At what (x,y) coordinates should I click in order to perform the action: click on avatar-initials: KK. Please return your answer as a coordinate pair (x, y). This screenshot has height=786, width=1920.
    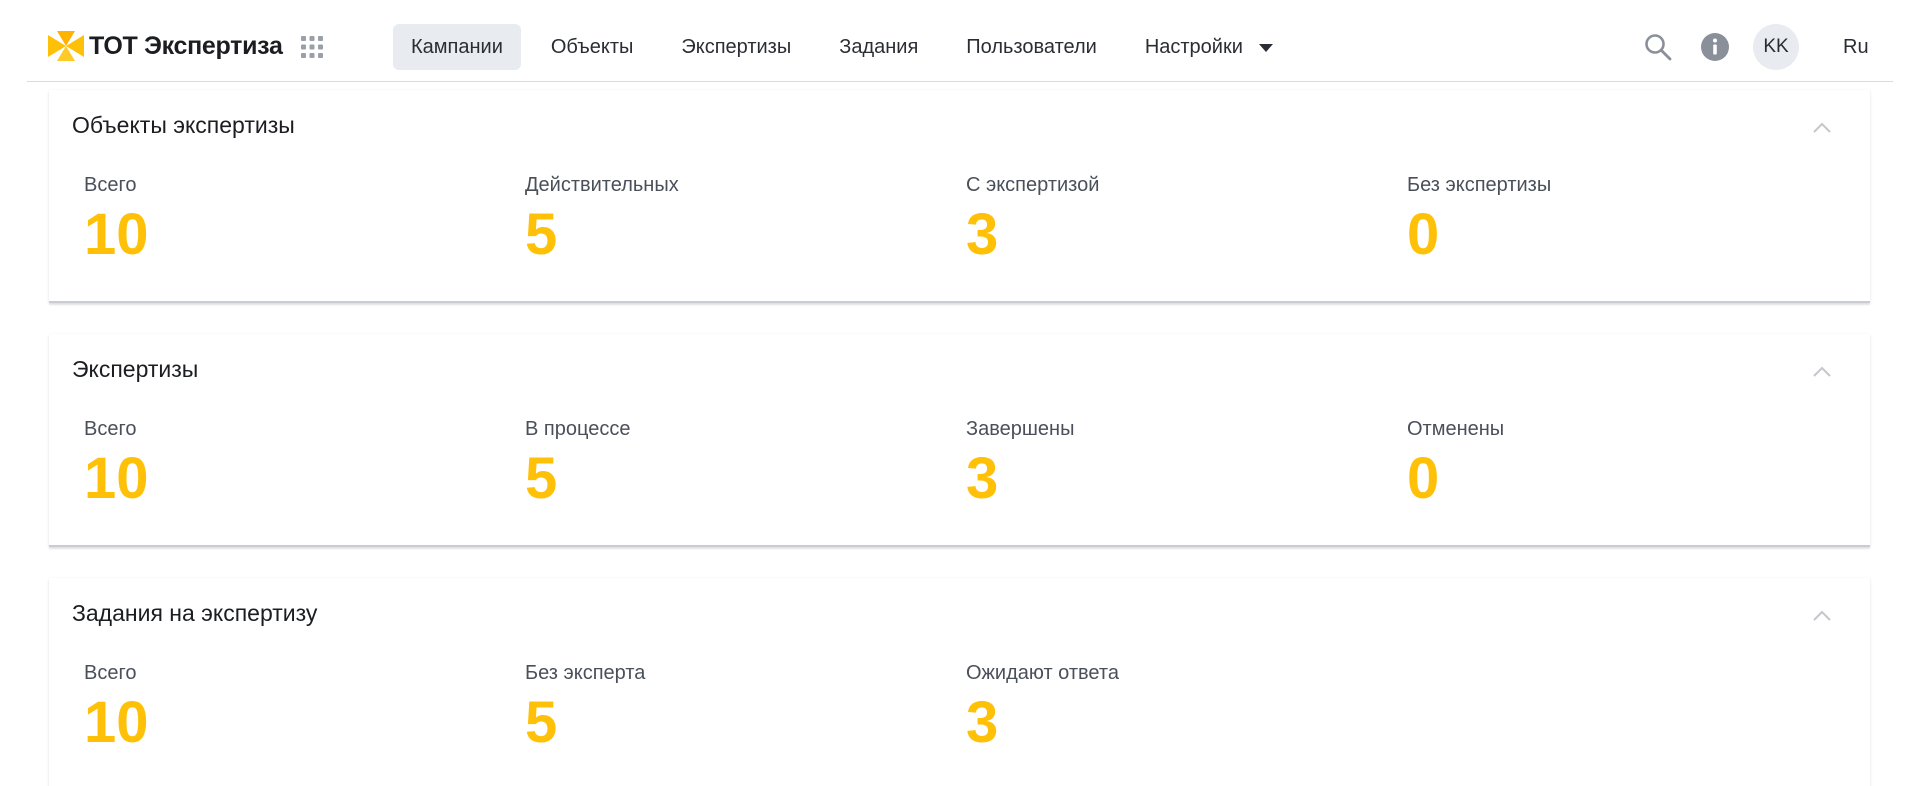
    Looking at the image, I should click on (1776, 46).